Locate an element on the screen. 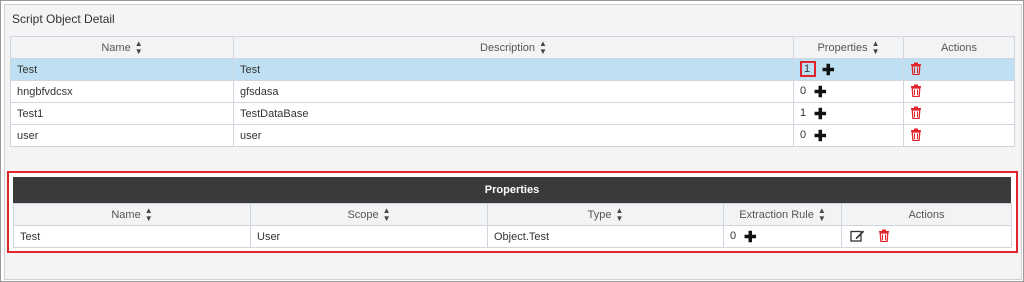  properties-title: Properties is located at coordinates (512, 190).